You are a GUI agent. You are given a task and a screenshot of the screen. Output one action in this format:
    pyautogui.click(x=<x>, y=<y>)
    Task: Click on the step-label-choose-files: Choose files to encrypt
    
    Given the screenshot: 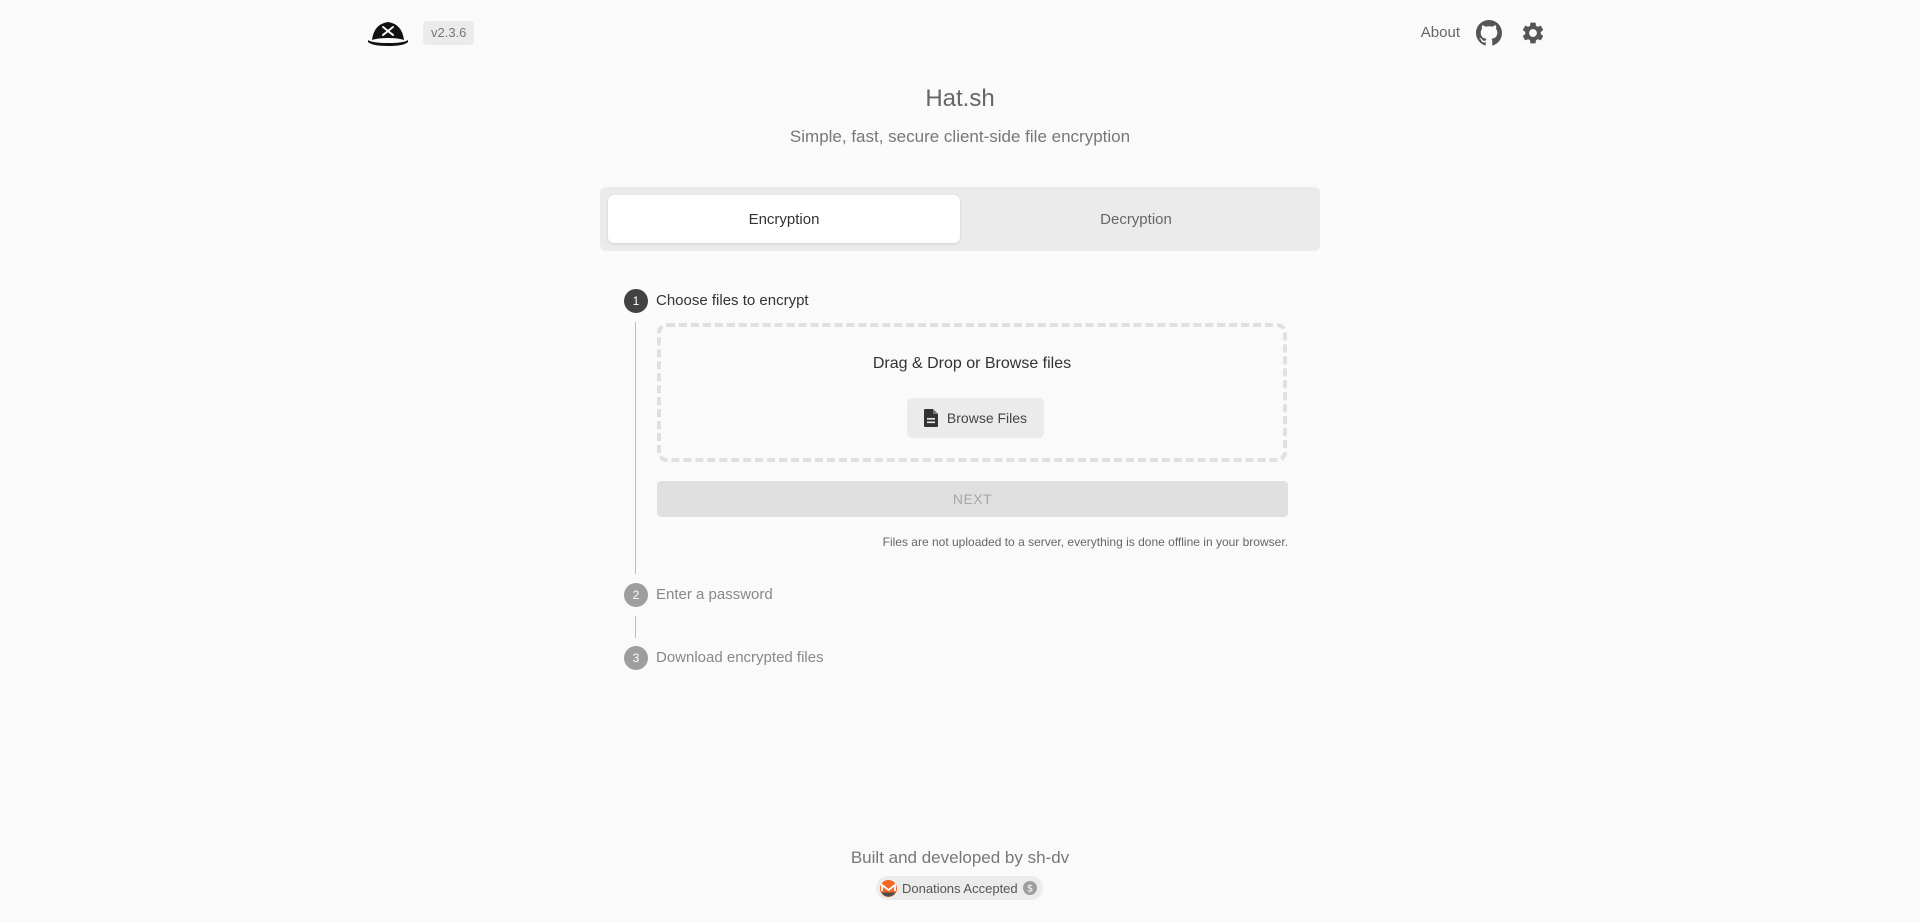 What is the action you would take?
    pyautogui.click(x=732, y=300)
    